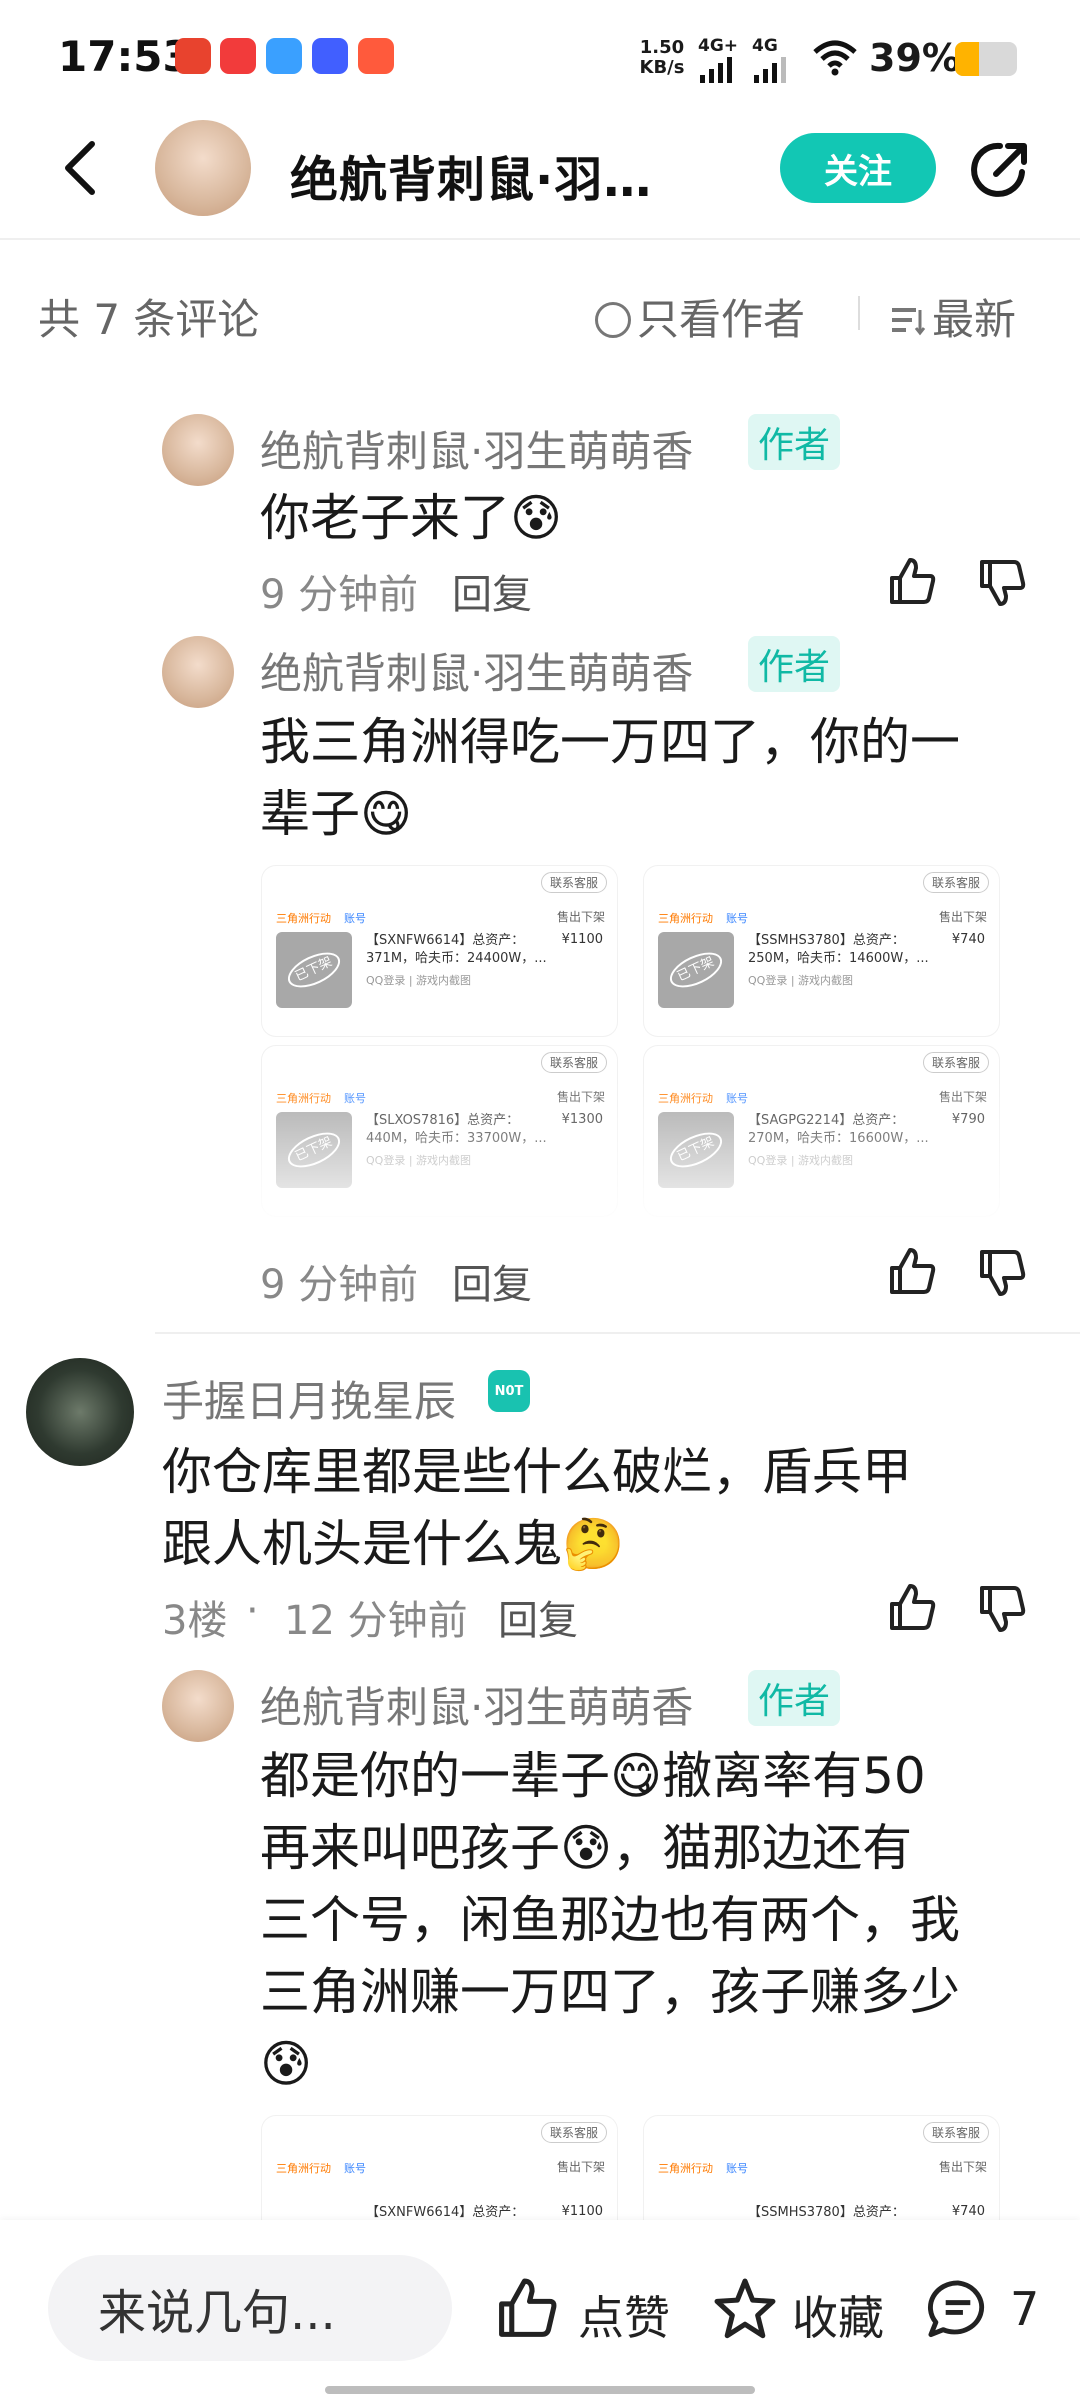  What do you see at coordinates (376, 1621) in the screenshot?
I see `comment-time: 12 分钟前` at bounding box center [376, 1621].